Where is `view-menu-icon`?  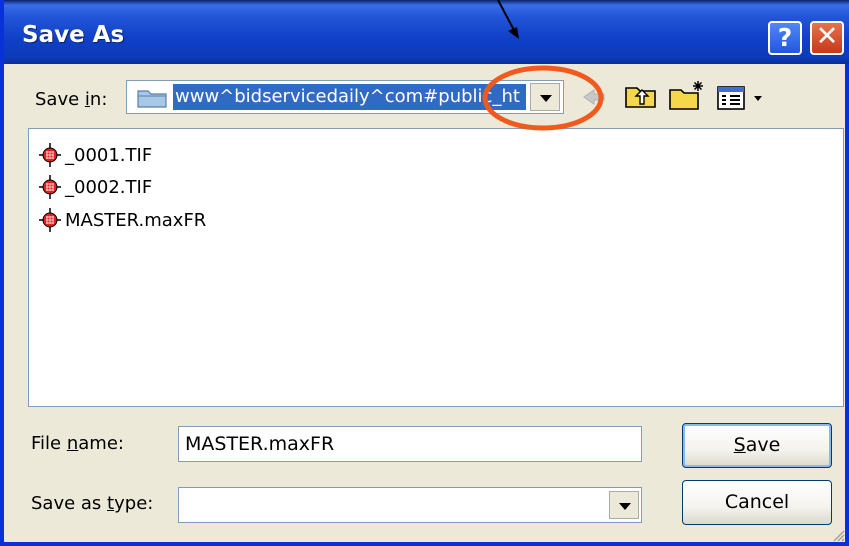 view-menu-icon is located at coordinates (742, 98).